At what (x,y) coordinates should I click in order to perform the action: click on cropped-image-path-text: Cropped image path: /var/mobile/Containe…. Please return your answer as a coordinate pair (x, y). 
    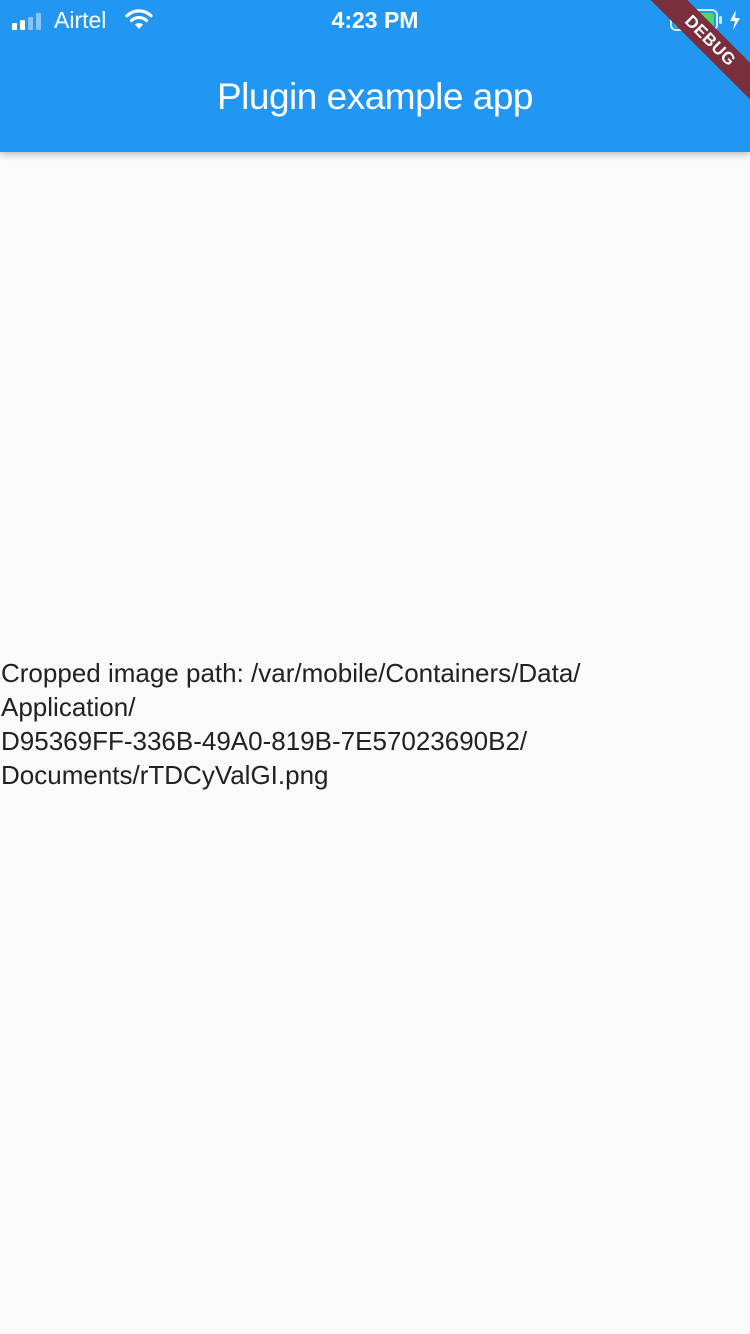
    Looking at the image, I should click on (291, 724).